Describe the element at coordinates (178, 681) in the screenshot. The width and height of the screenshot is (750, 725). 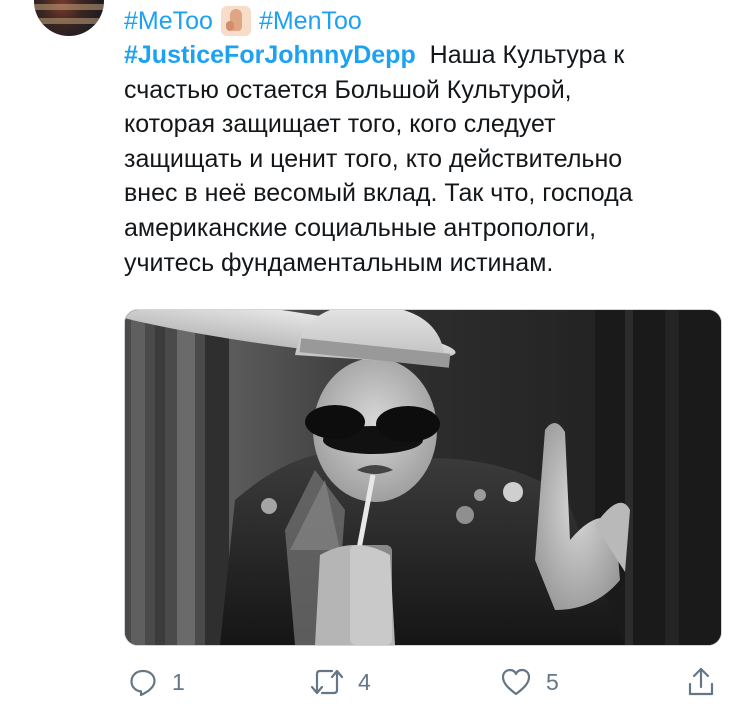
I see `reply-count: 1` at that location.